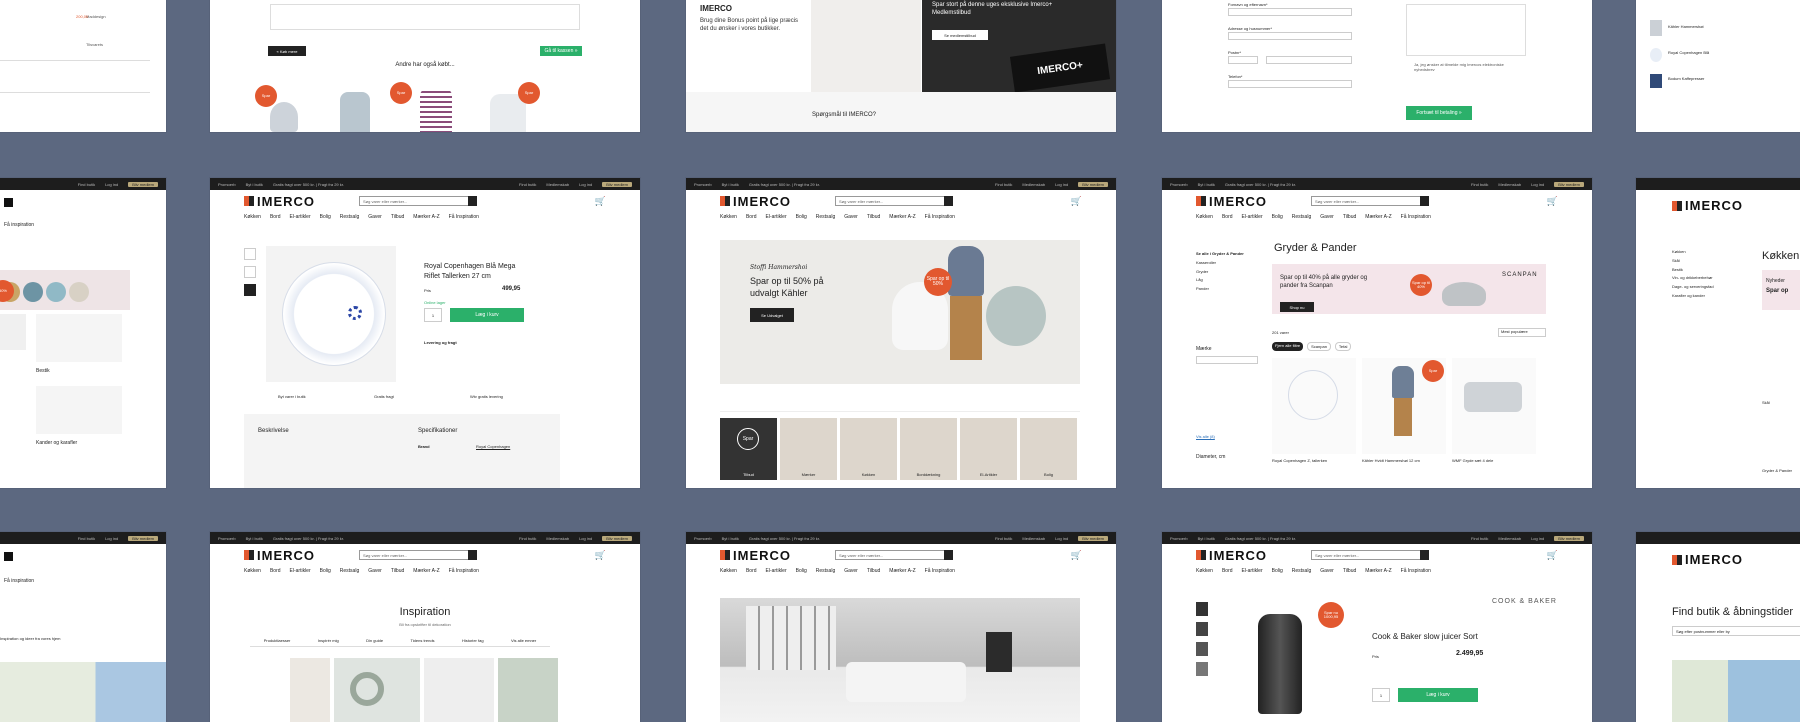 This screenshot has width=1800, height=722. Describe the element at coordinates (1404, 460) in the screenshot. I see `product-name: Kähler Hvidt Hammershøi 12 cm` at that location.